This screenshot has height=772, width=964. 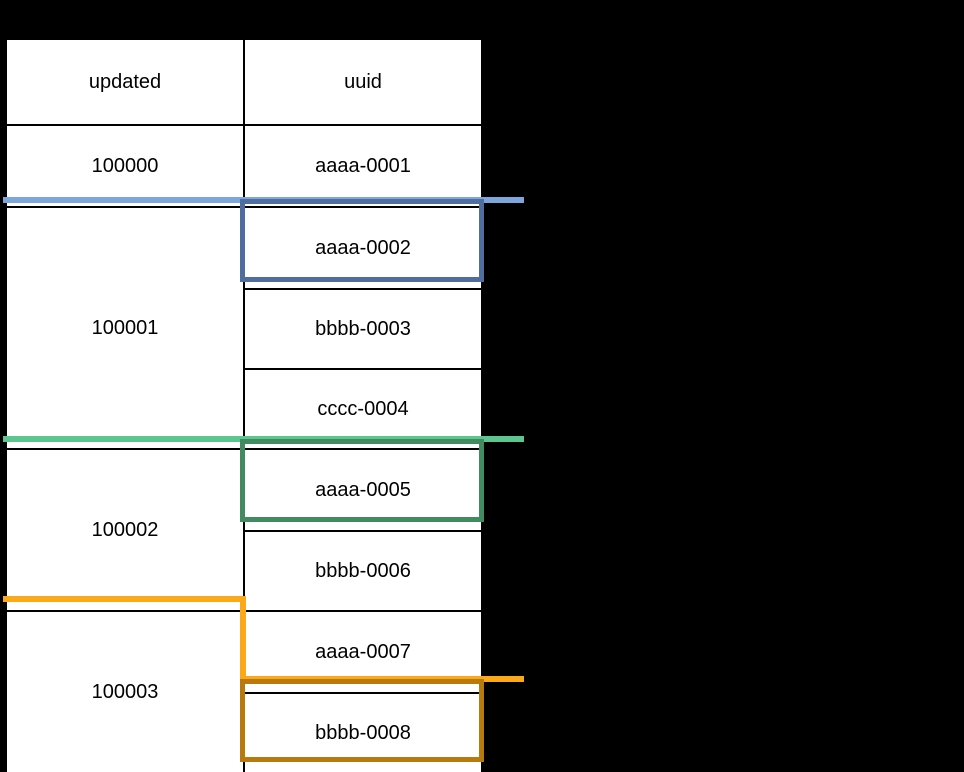 What do you see at coordinates (363, 570) in the screenshot?
I see `cell-uuid: bbbb-0006` at bounding box center [363, 570].